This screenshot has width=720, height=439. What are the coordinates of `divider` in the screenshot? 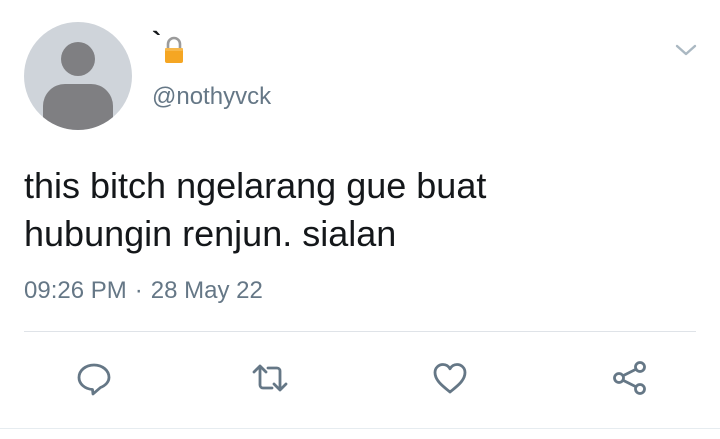 It's located at (360, 331).